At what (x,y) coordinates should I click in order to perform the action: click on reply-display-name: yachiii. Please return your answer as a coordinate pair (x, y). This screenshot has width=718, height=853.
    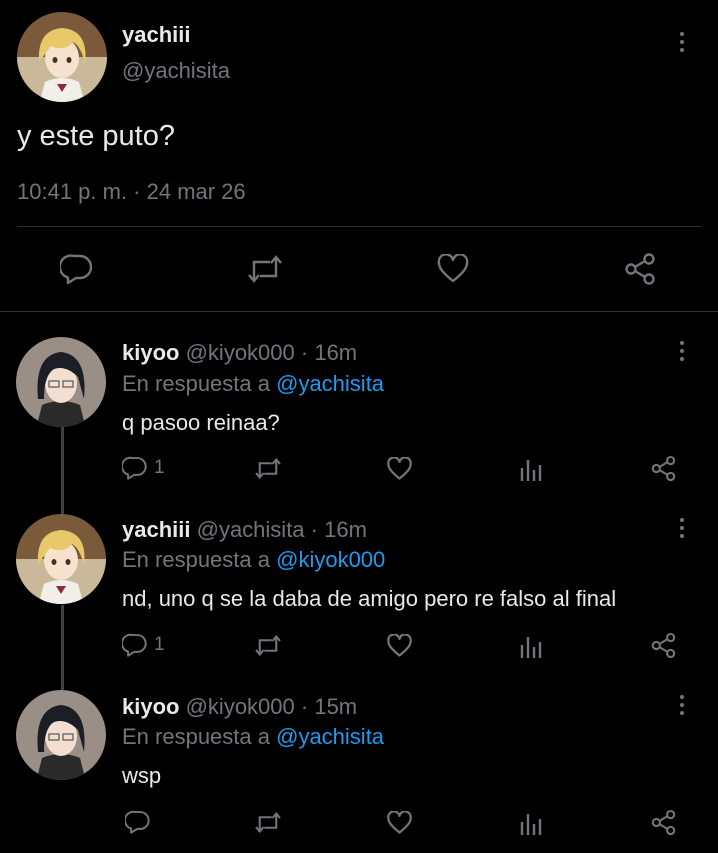
    Looking at the image, I should click on (156, 529).